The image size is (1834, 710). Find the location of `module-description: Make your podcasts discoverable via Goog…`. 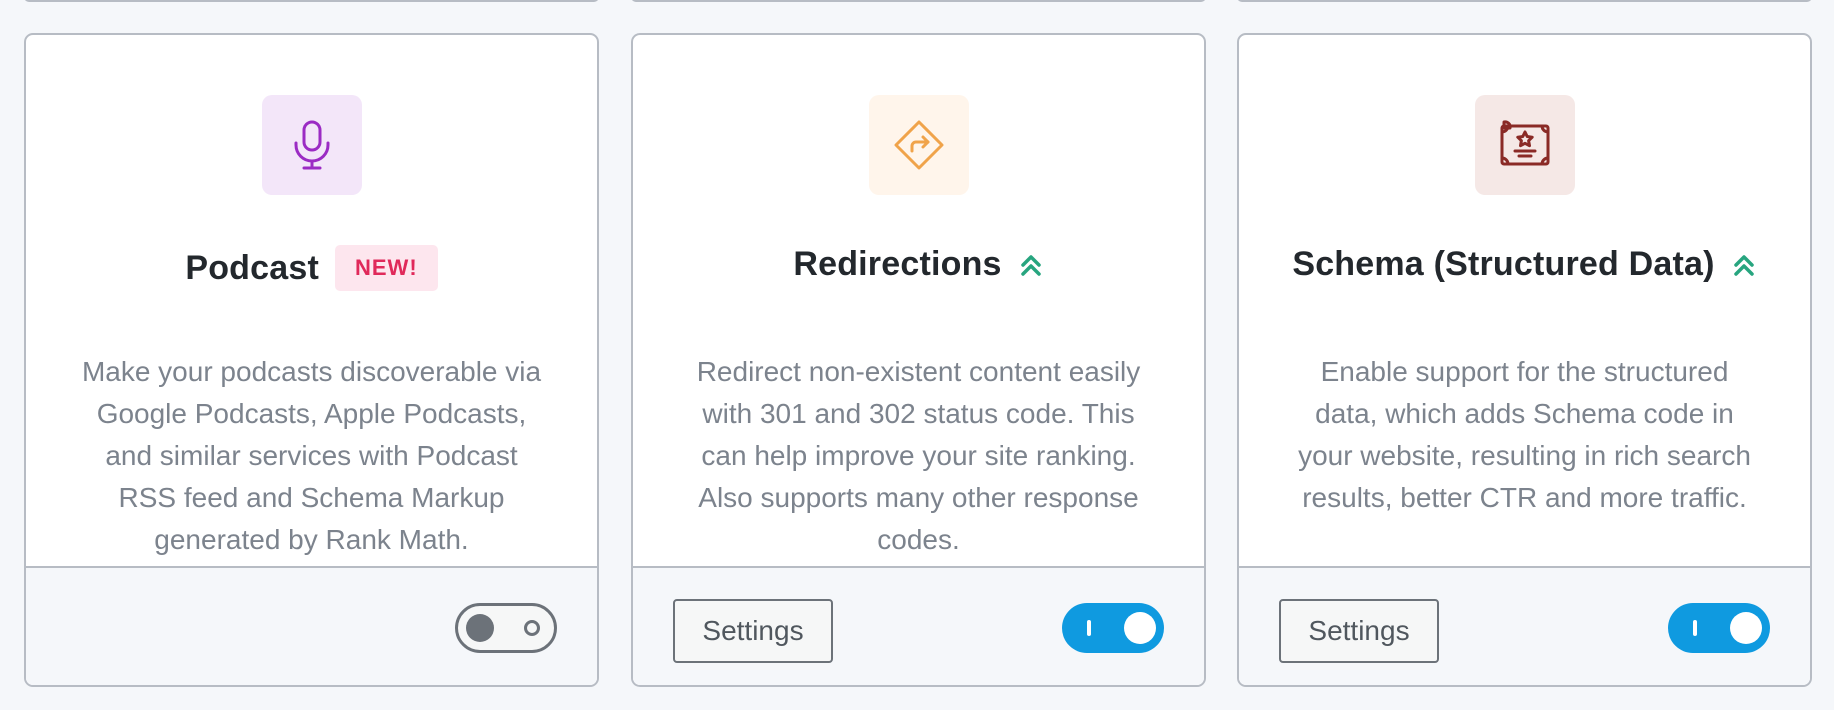

module-description: Make your podcasts discoverable via Goog… is located at coordinates (311, 455).